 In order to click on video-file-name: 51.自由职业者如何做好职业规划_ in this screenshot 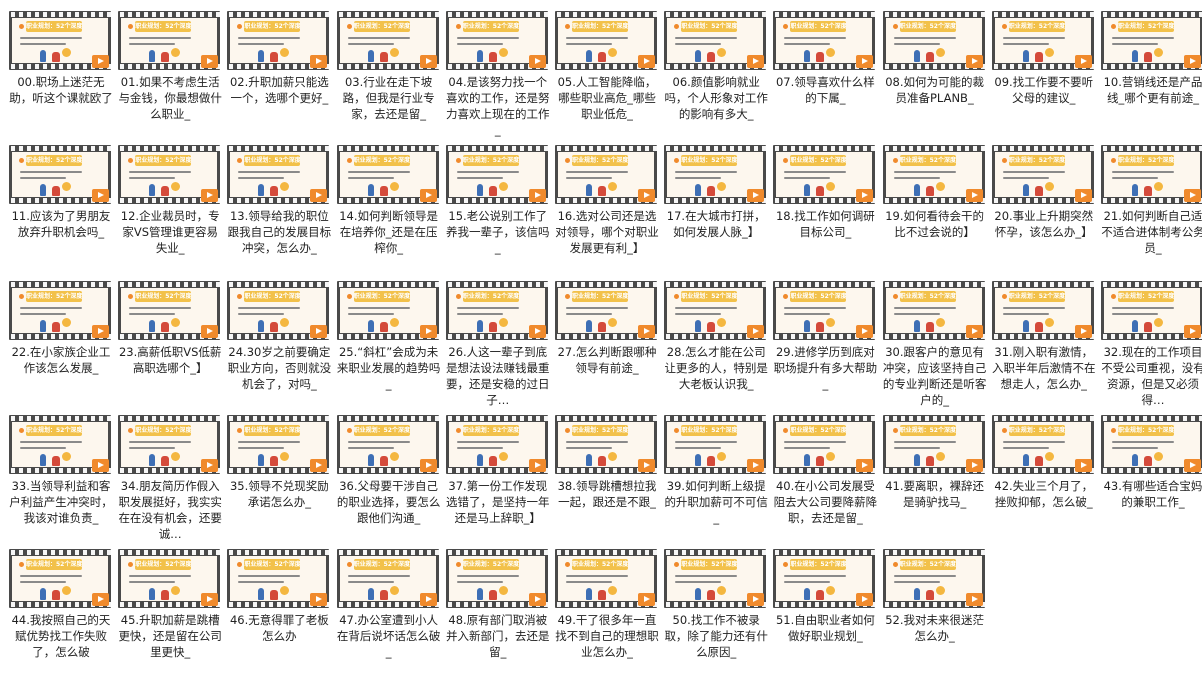, I will do `click(825, 628)`.